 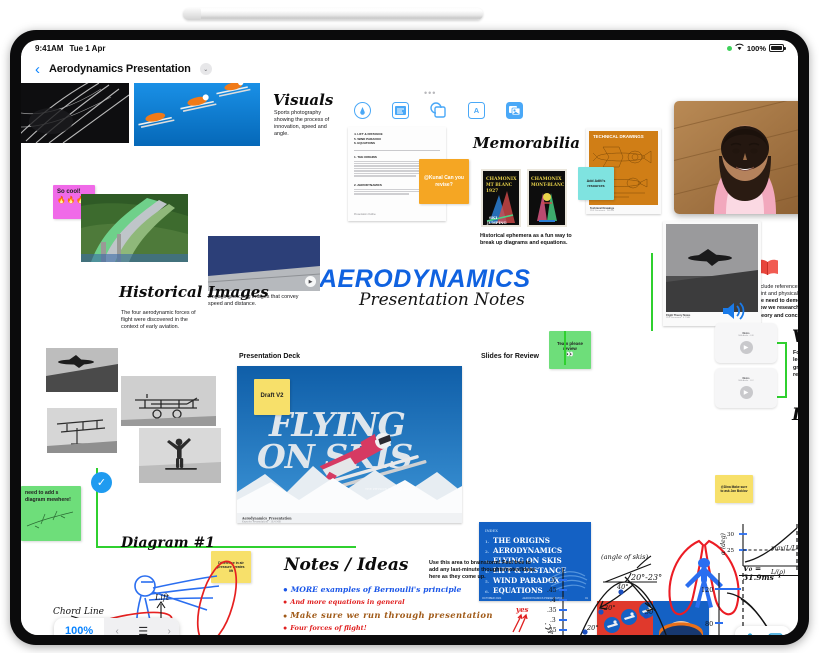 I want to click on svg-text: .3, so click(x=553, y=620).